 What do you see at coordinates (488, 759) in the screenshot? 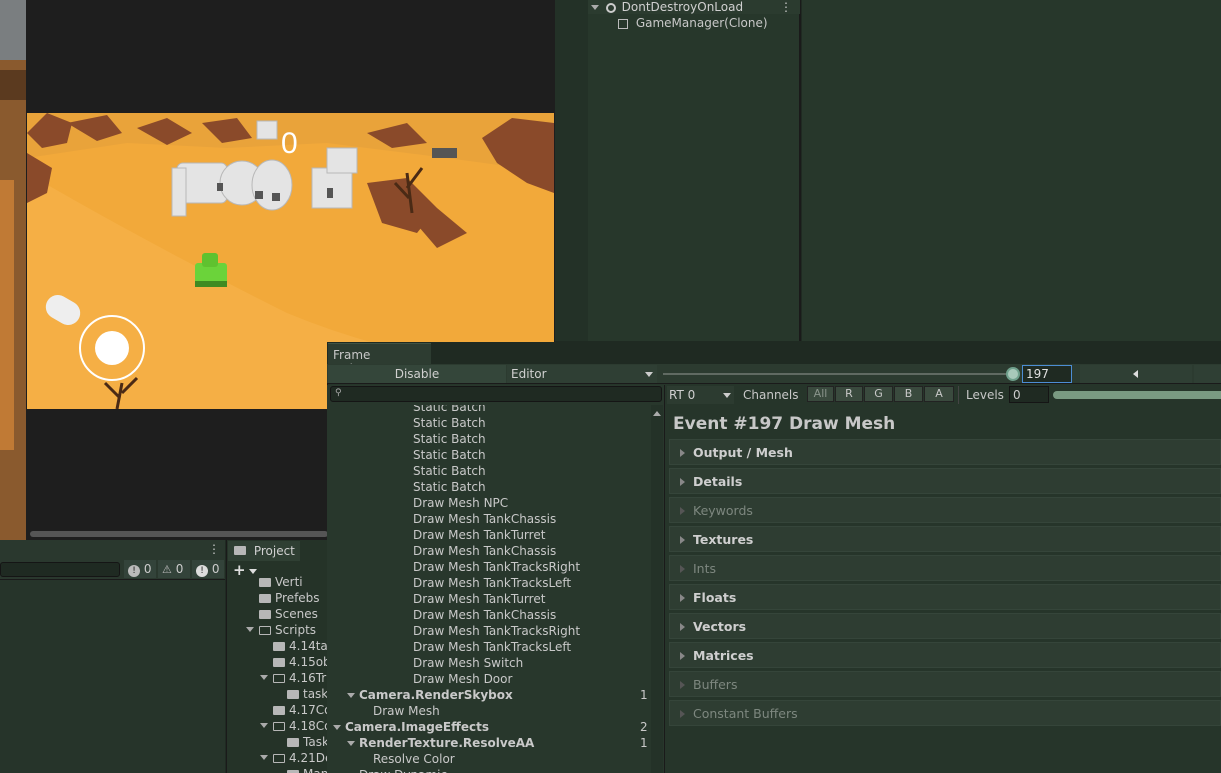
I see `event-row: Resolve Color` at bounding box center [488, 759].